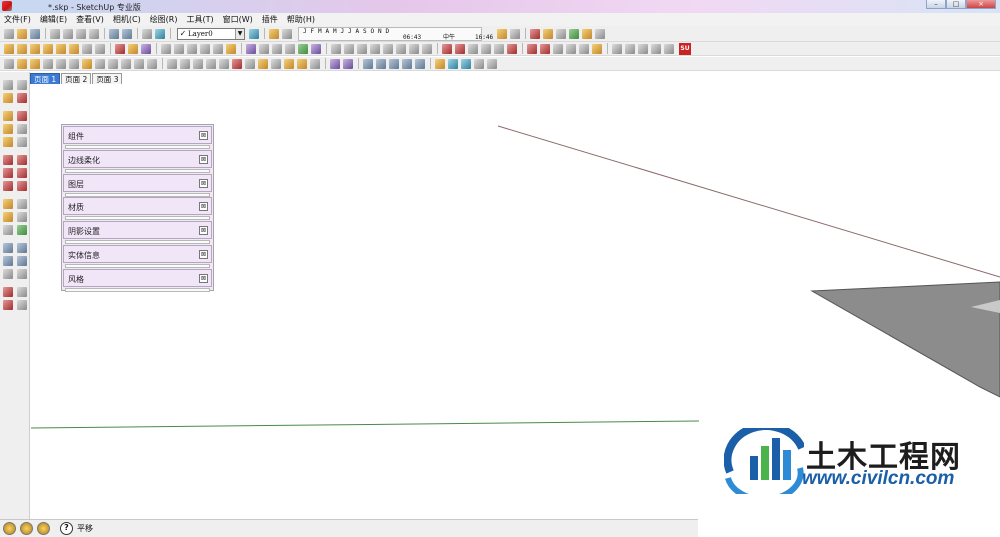 Image resolution: width=1000 pixels, height=537 pixels. What do you see at coordinates (90, 19) in the screenshot?
I see `menu-view: 查看(V)` at bounding box center [90, 19].